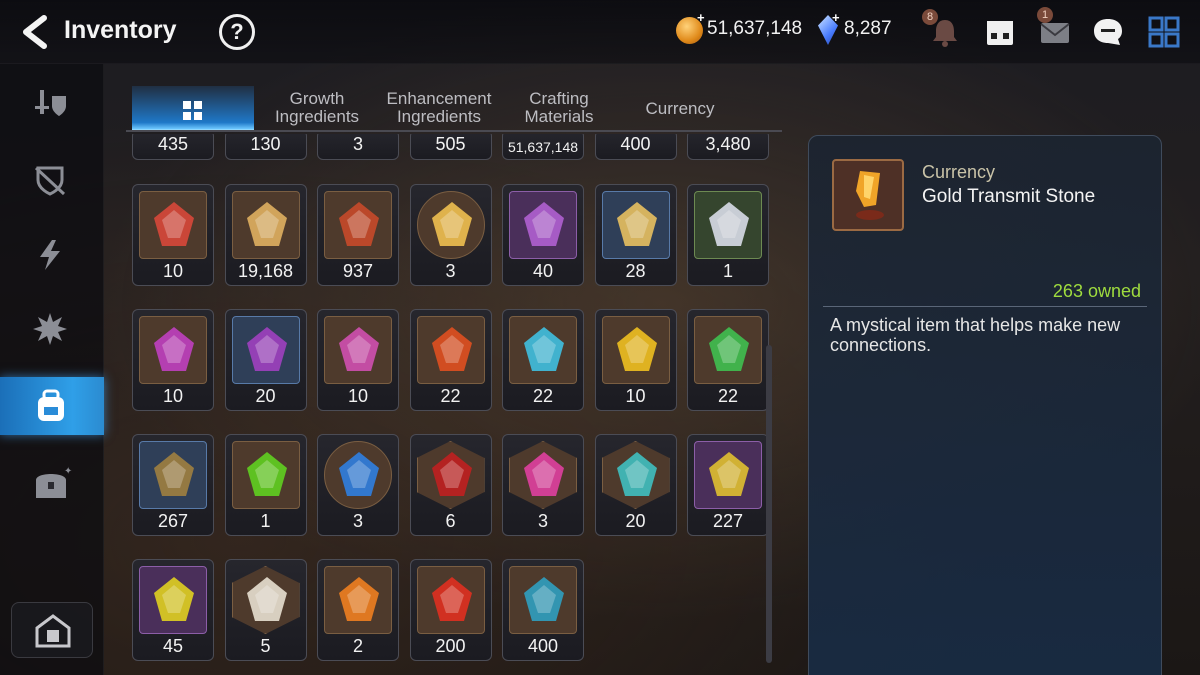 The image size is (1200, 675). I want to click on item-slot: 937, so click(358, 235).